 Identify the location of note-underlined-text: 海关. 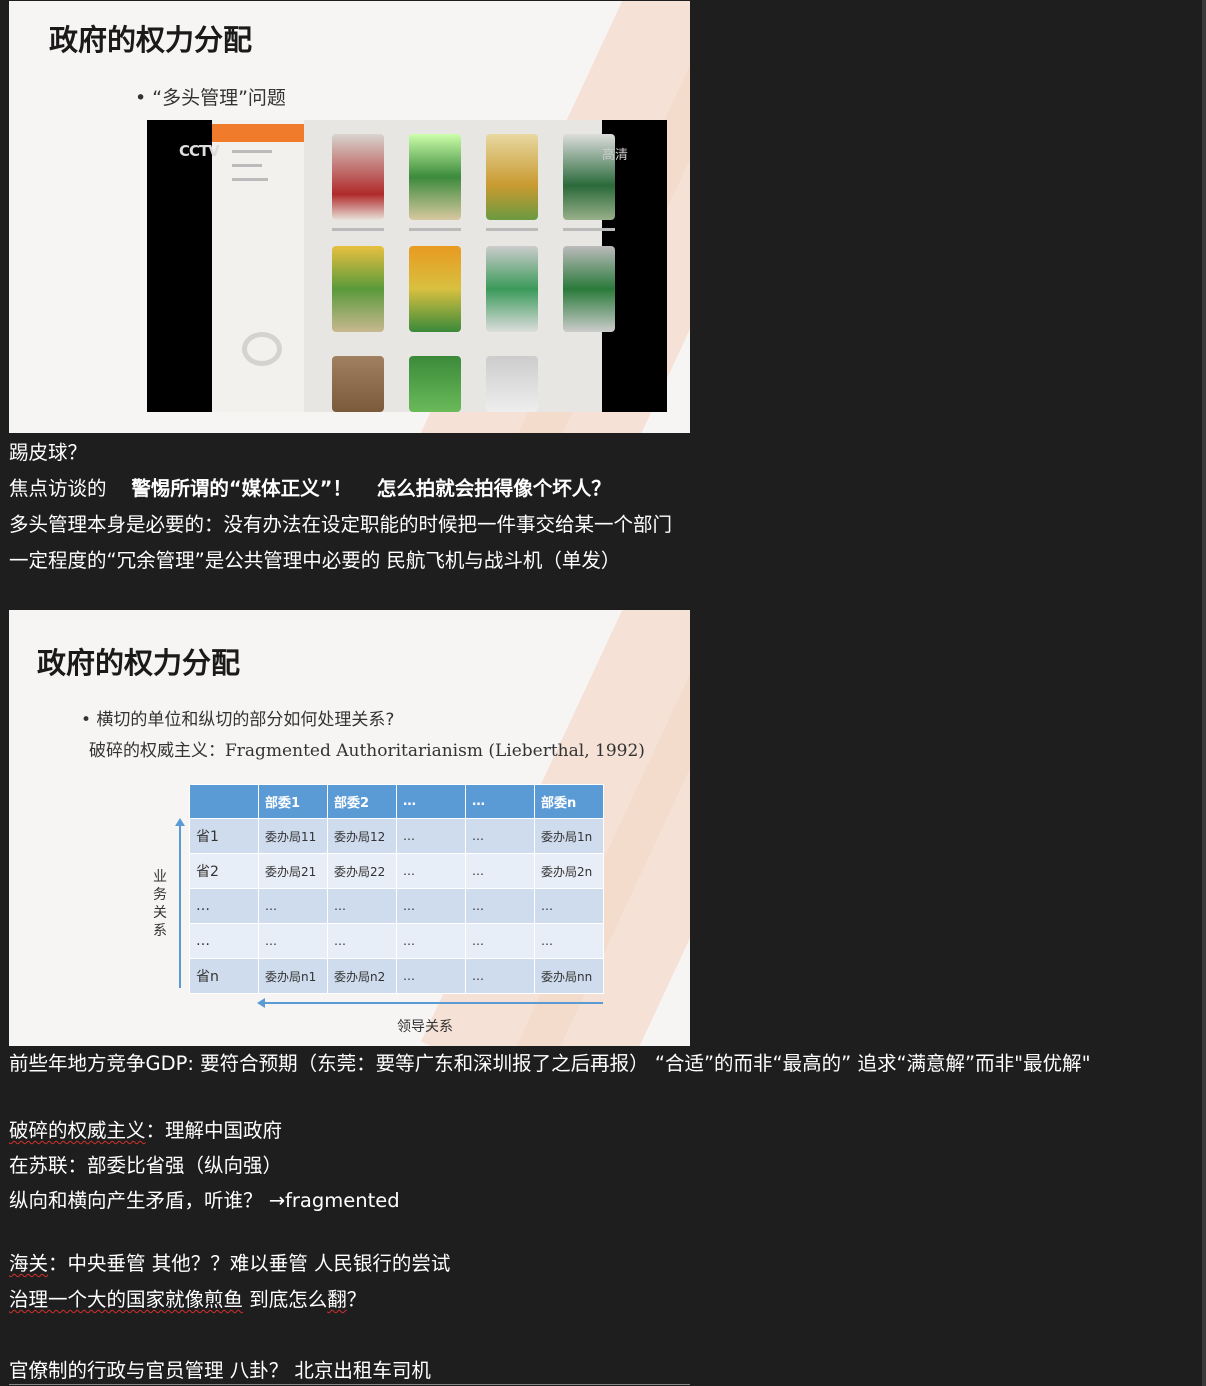
(29, 1263).